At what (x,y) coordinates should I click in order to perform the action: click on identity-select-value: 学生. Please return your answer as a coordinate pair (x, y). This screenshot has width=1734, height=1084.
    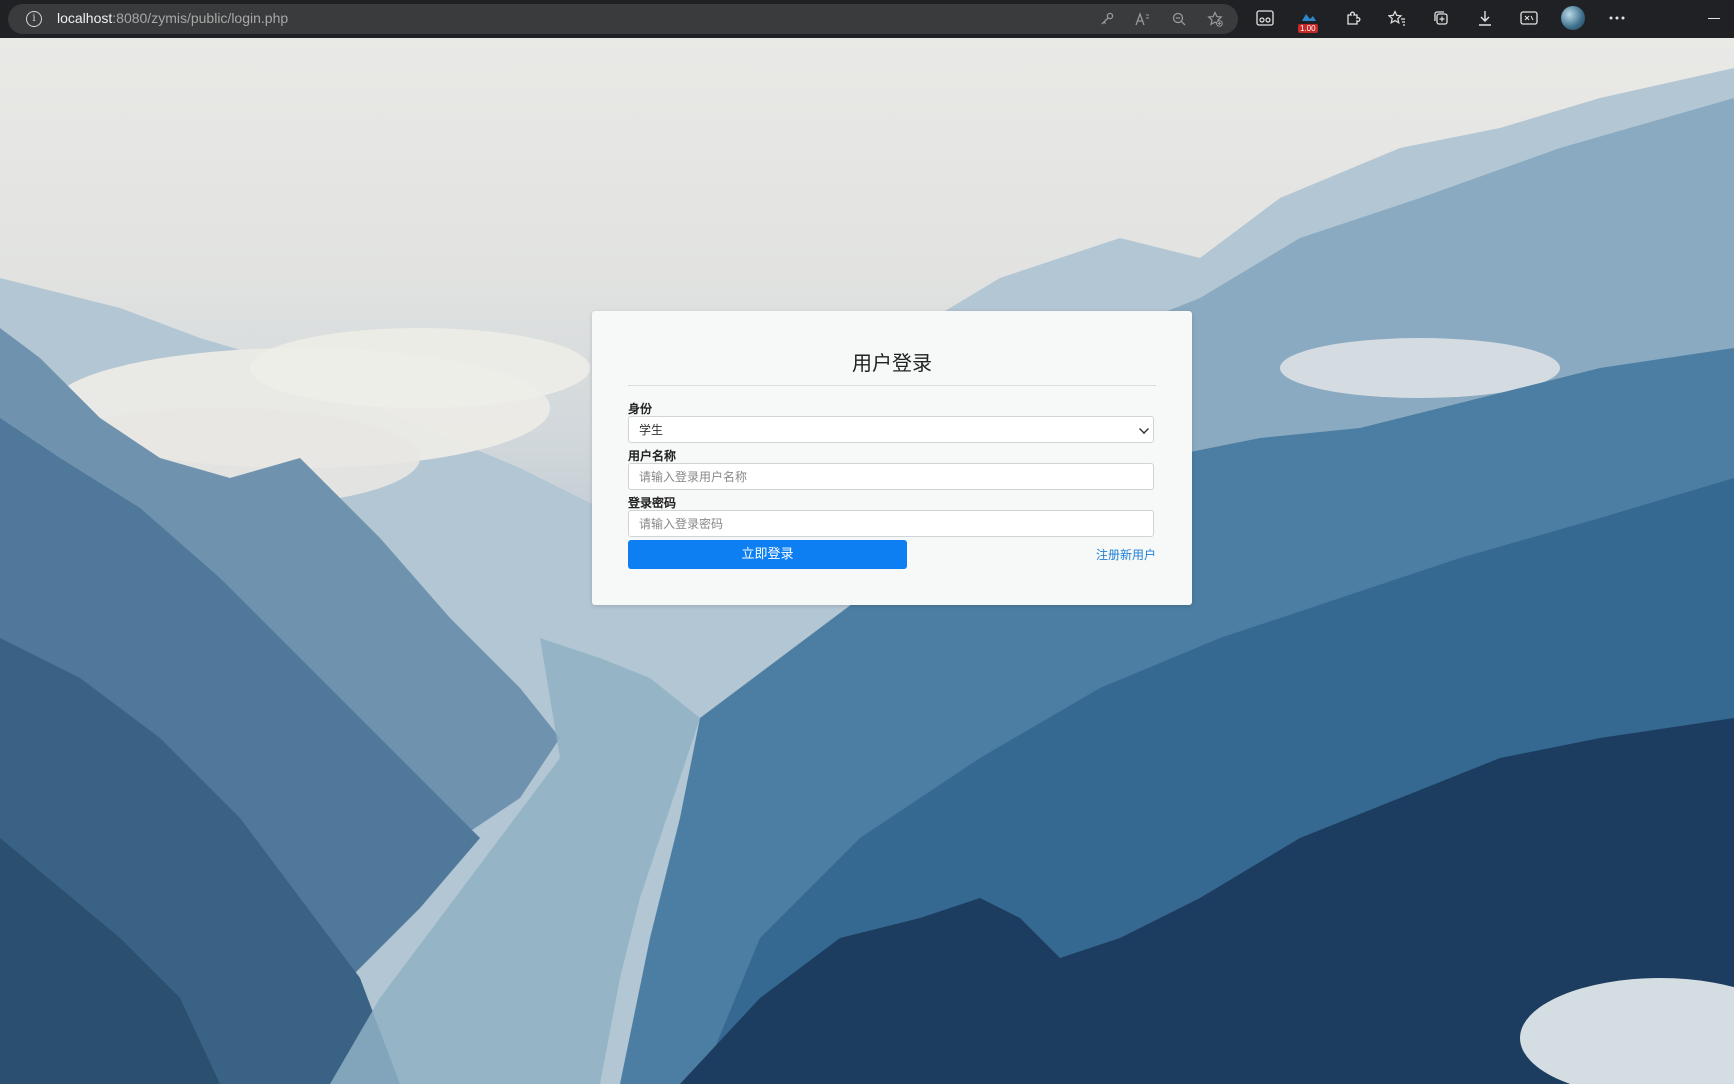
    Looking at the image, I should click on (651, 430).